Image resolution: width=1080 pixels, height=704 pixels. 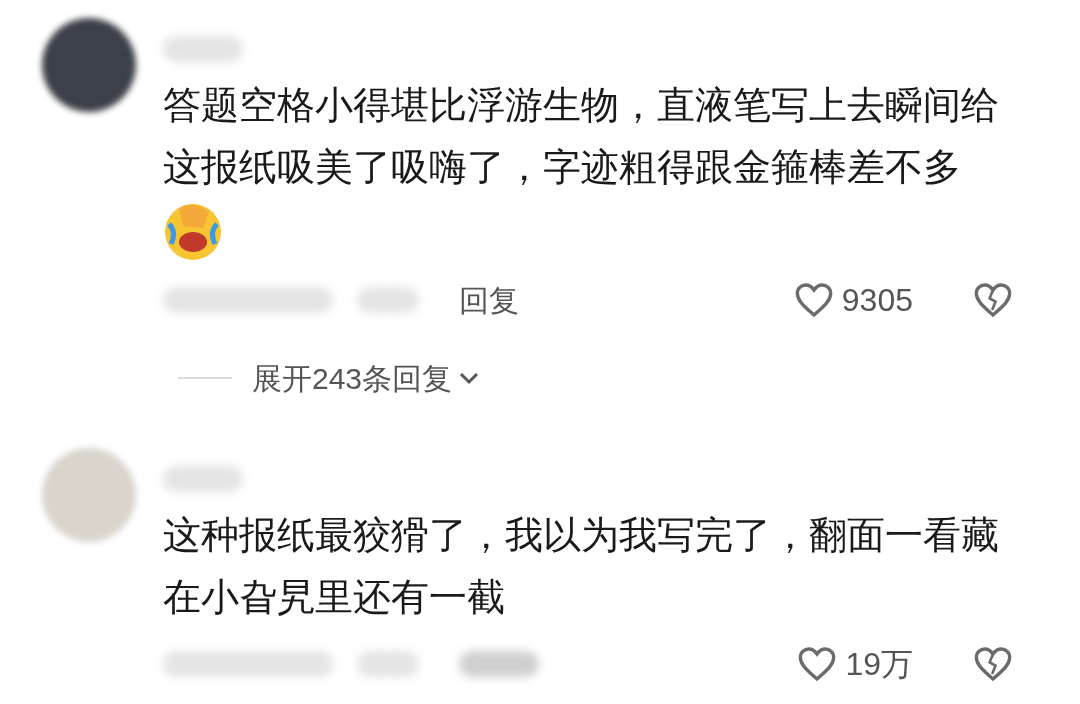 What do you see at coordinates (877, 300) in the screenshot?
I see `like-count: 9305` at bounding box center [877, 300].